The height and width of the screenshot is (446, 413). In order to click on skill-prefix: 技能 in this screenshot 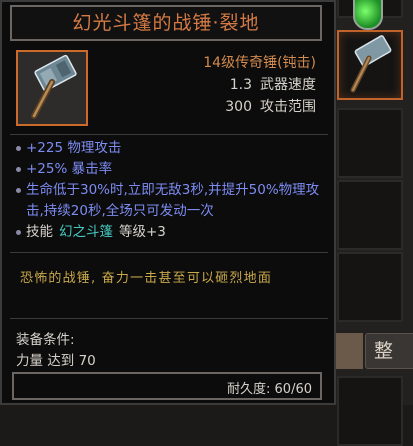, I will do `click(39, 232)`.